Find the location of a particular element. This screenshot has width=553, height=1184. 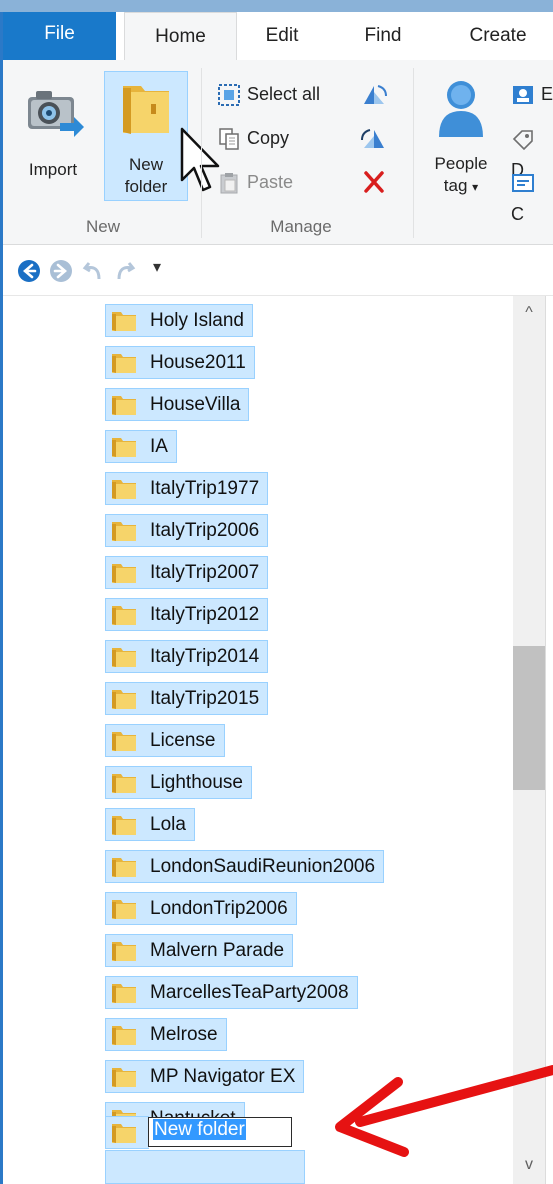

delete-x-icon is located at coordinates (374, 182).